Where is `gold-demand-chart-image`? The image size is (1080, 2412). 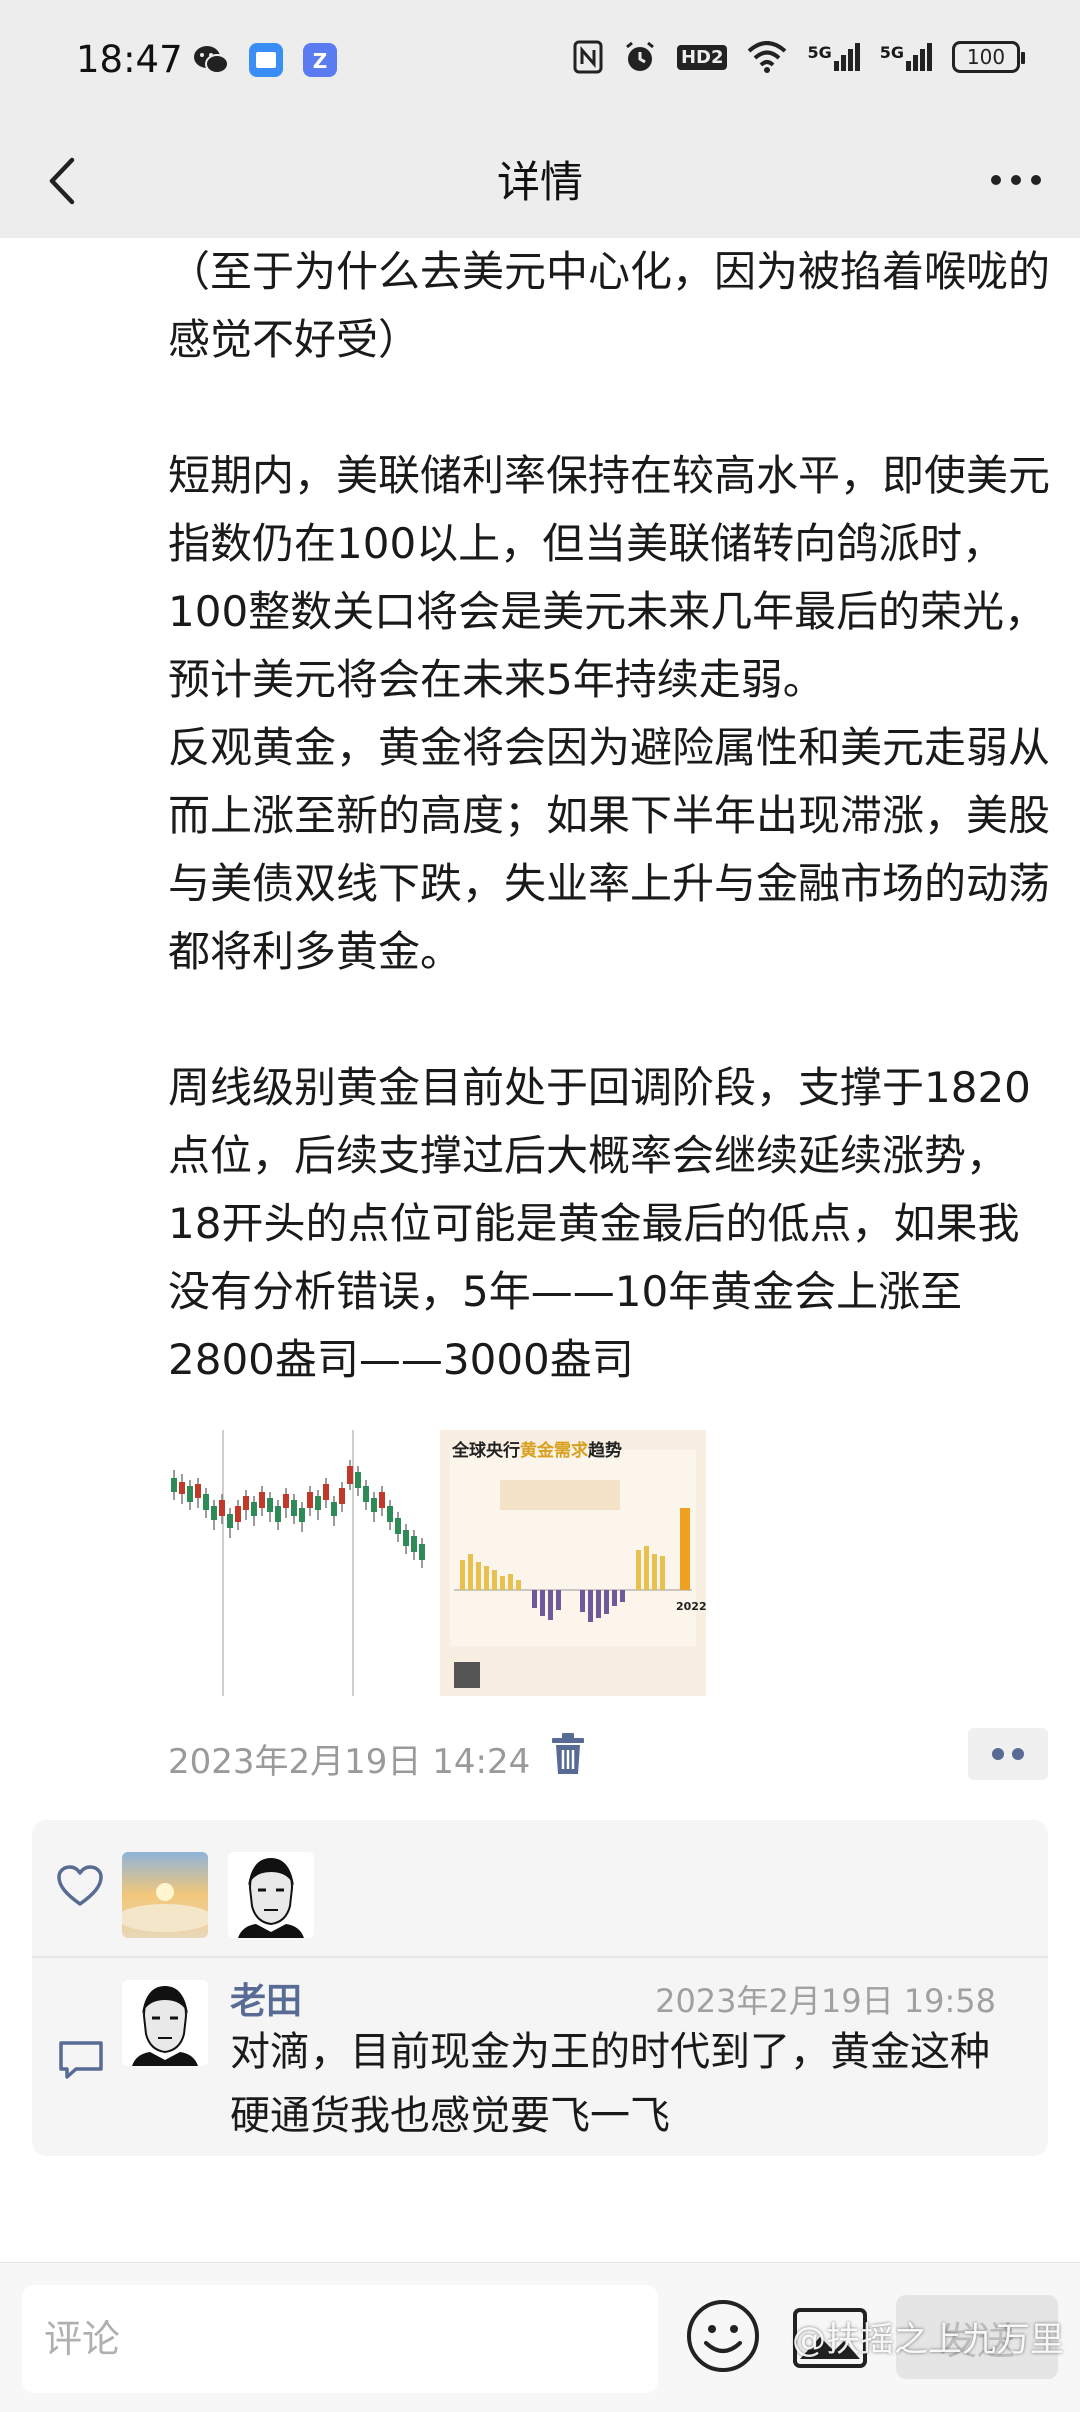
gold-demand-chart-image is located at coordinates (573, 1563).